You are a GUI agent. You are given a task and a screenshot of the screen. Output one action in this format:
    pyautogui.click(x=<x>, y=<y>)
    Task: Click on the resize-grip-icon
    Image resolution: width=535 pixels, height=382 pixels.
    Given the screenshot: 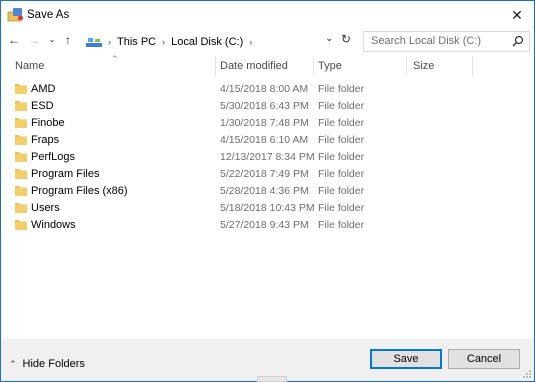 What is the action you would take?
    pyautogui.click(x=527, y=374)
    